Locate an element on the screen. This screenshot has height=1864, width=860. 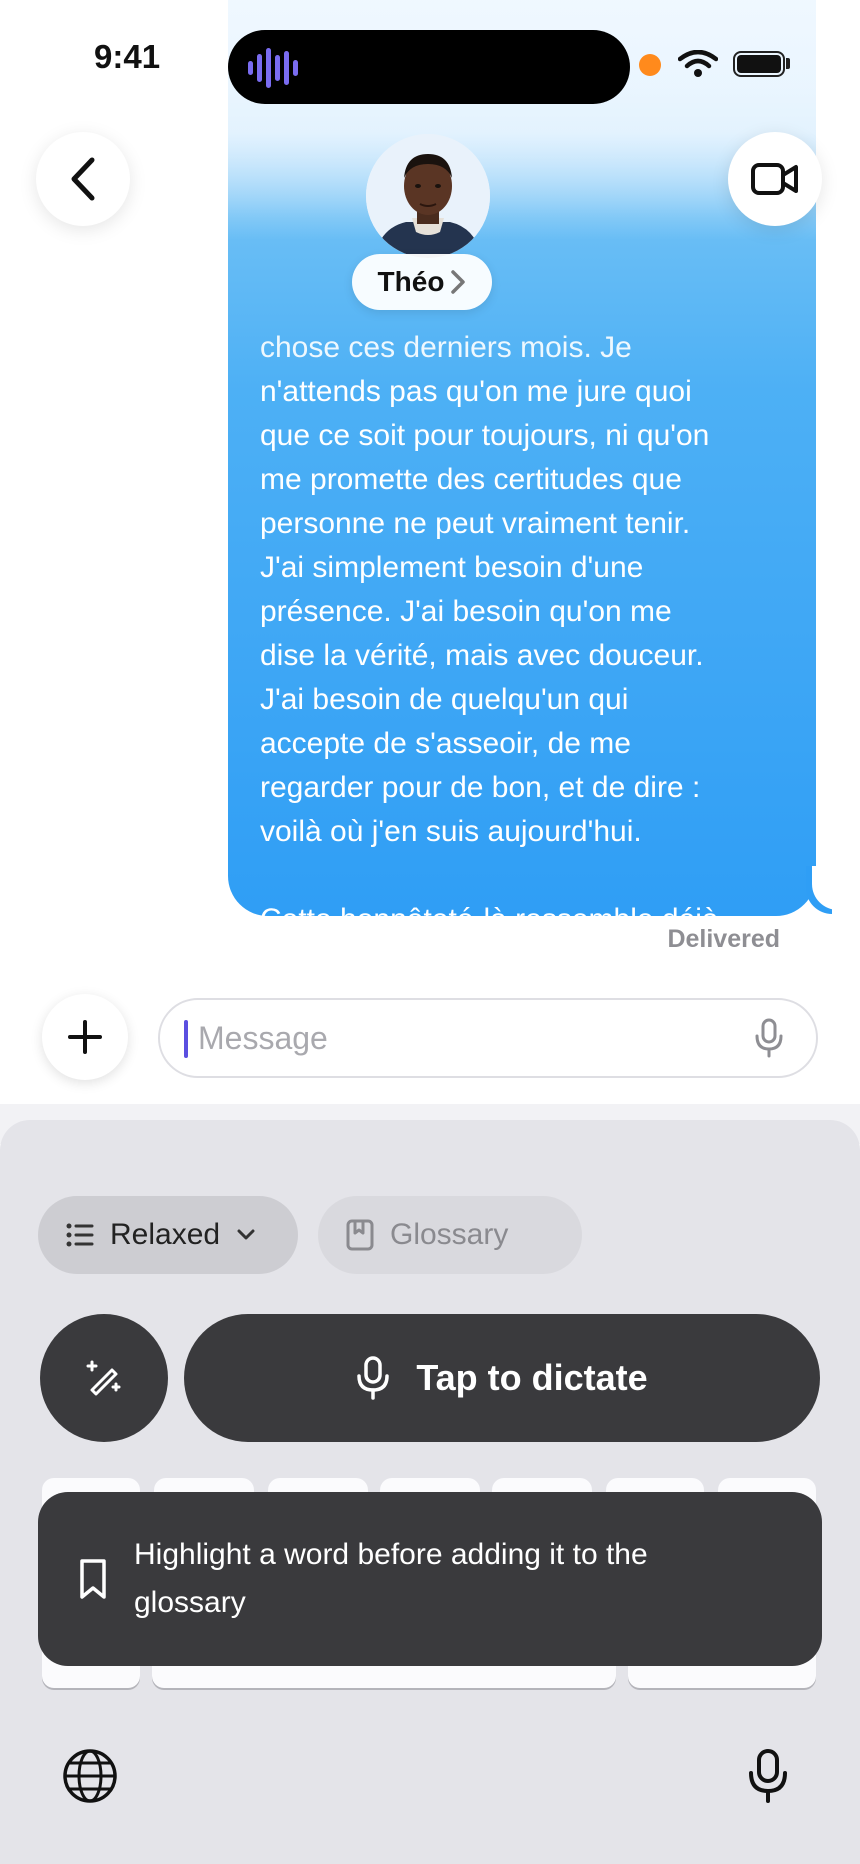
tone-label: Relaxed is located at coordinates (165, 1234).